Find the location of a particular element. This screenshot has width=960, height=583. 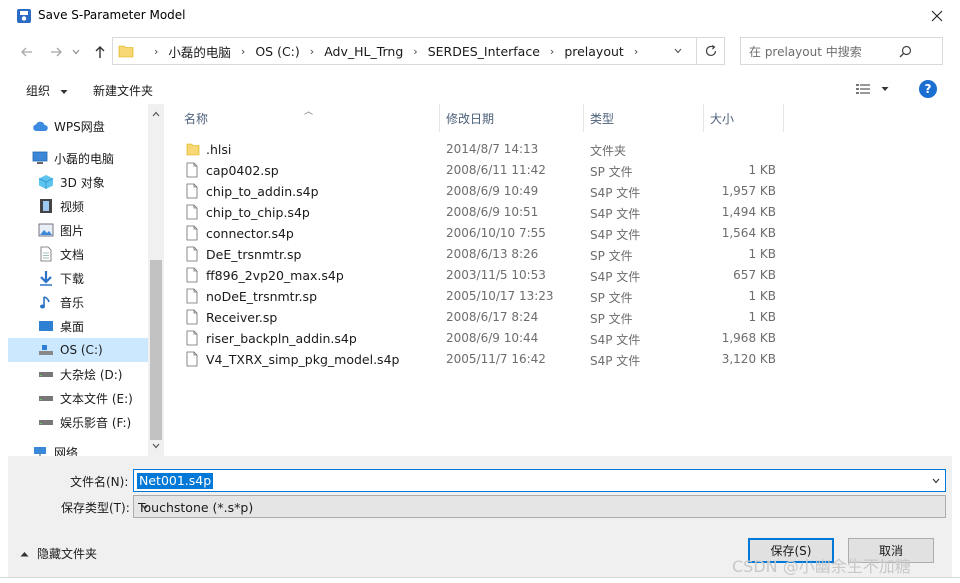

sidebar-item-documents: 文档 is located at coordinates (78, 254).